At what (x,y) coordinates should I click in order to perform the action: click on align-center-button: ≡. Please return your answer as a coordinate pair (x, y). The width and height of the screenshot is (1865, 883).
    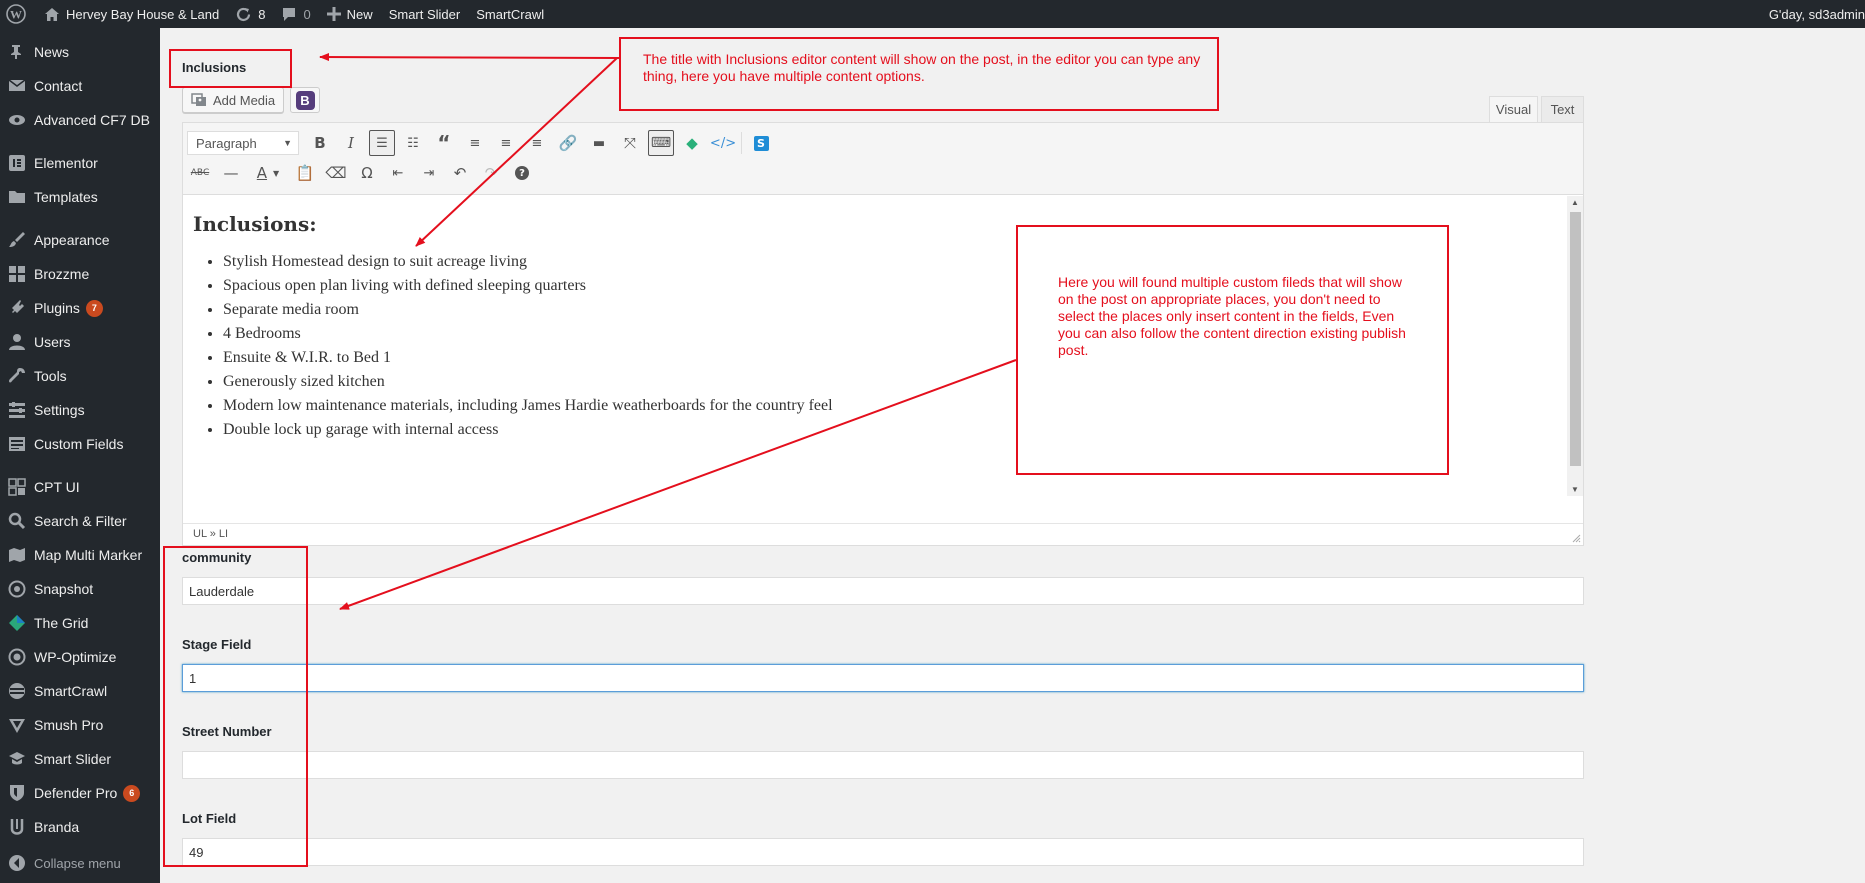
    Looking at the image, I should click on (506, 143).